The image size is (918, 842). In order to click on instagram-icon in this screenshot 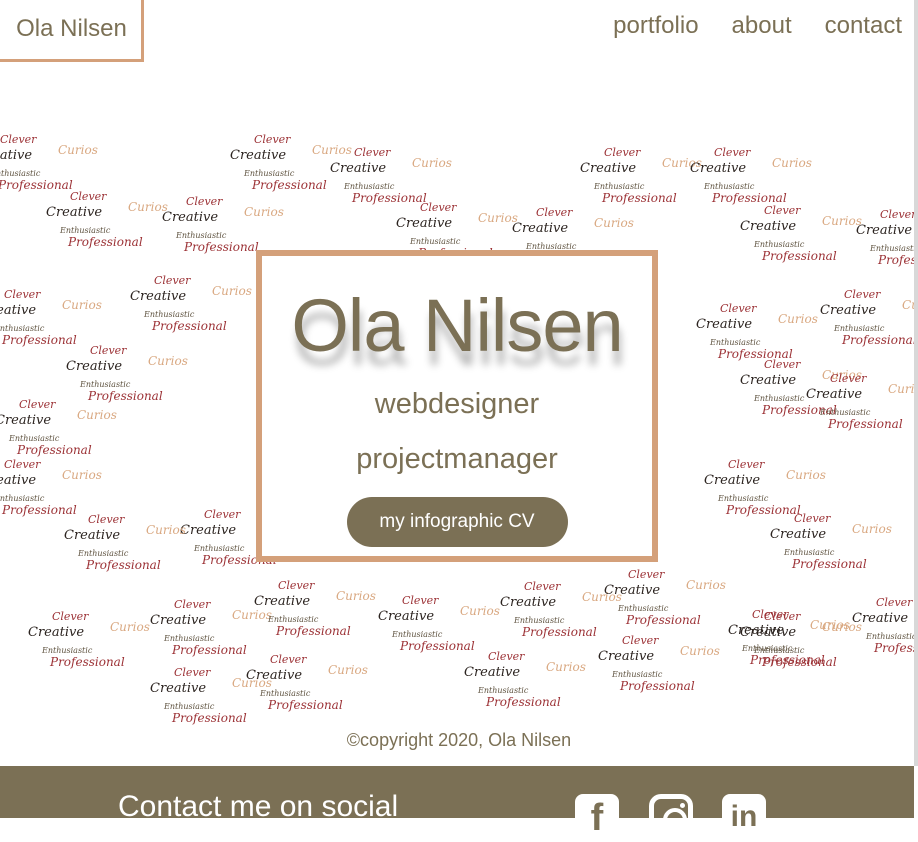, I will do `click(671, 816)`.